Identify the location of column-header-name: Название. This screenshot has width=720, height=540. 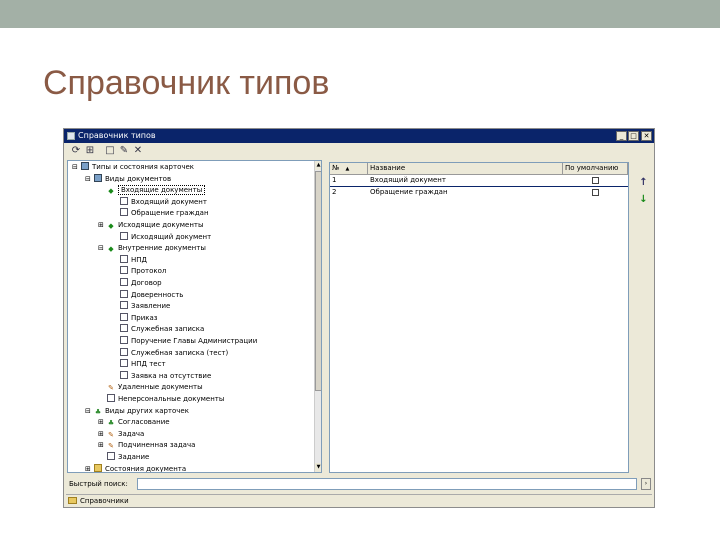
(465, 168).